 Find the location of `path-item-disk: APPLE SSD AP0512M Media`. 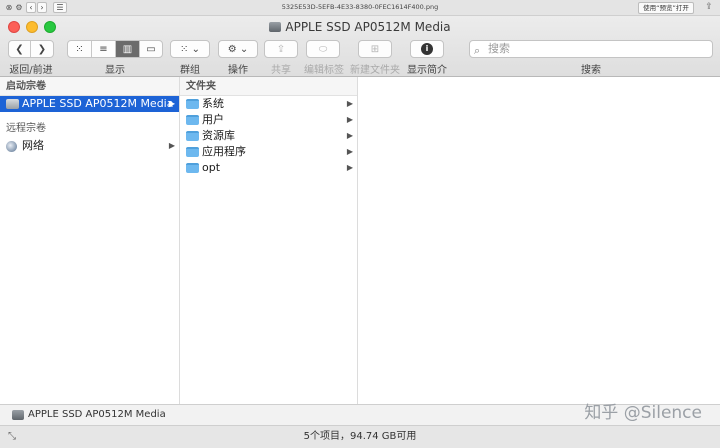

path-item-disk: APPLE SSD AP0512M Media is located at coordinates (97, 414).